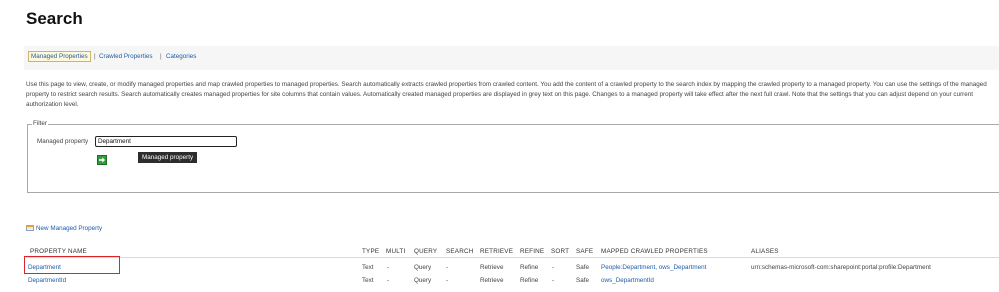 The width and height of the screenshot is (999, 292). I want to click on new-managed-property-link: New Managed Property, so click(64, 228).